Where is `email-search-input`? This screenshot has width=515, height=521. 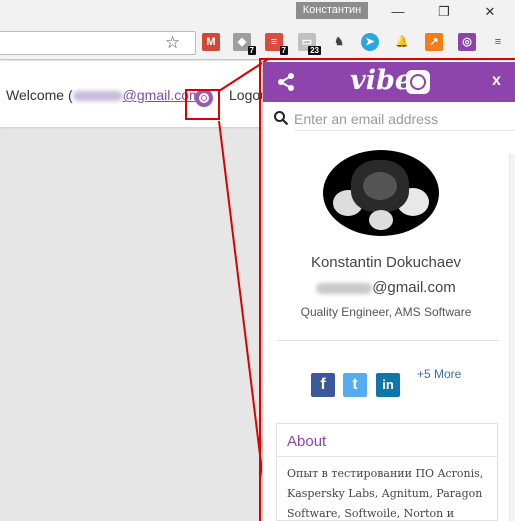 email-search-input is located at coordinates (404, 119).